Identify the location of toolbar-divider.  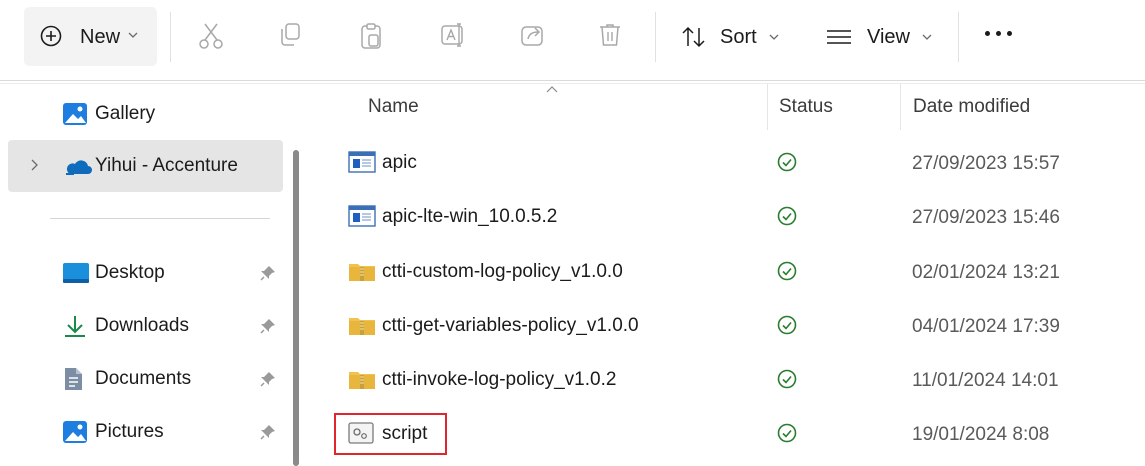
(572, 80).